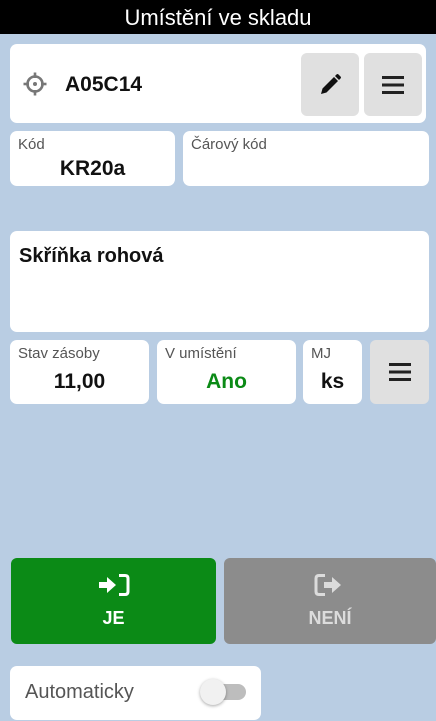 Image resolution: width=436 pixels, height=721 pixels. Describe the element at coordinates (321, 353) in the screenshot. I see `unit-label: MJ` at that location.